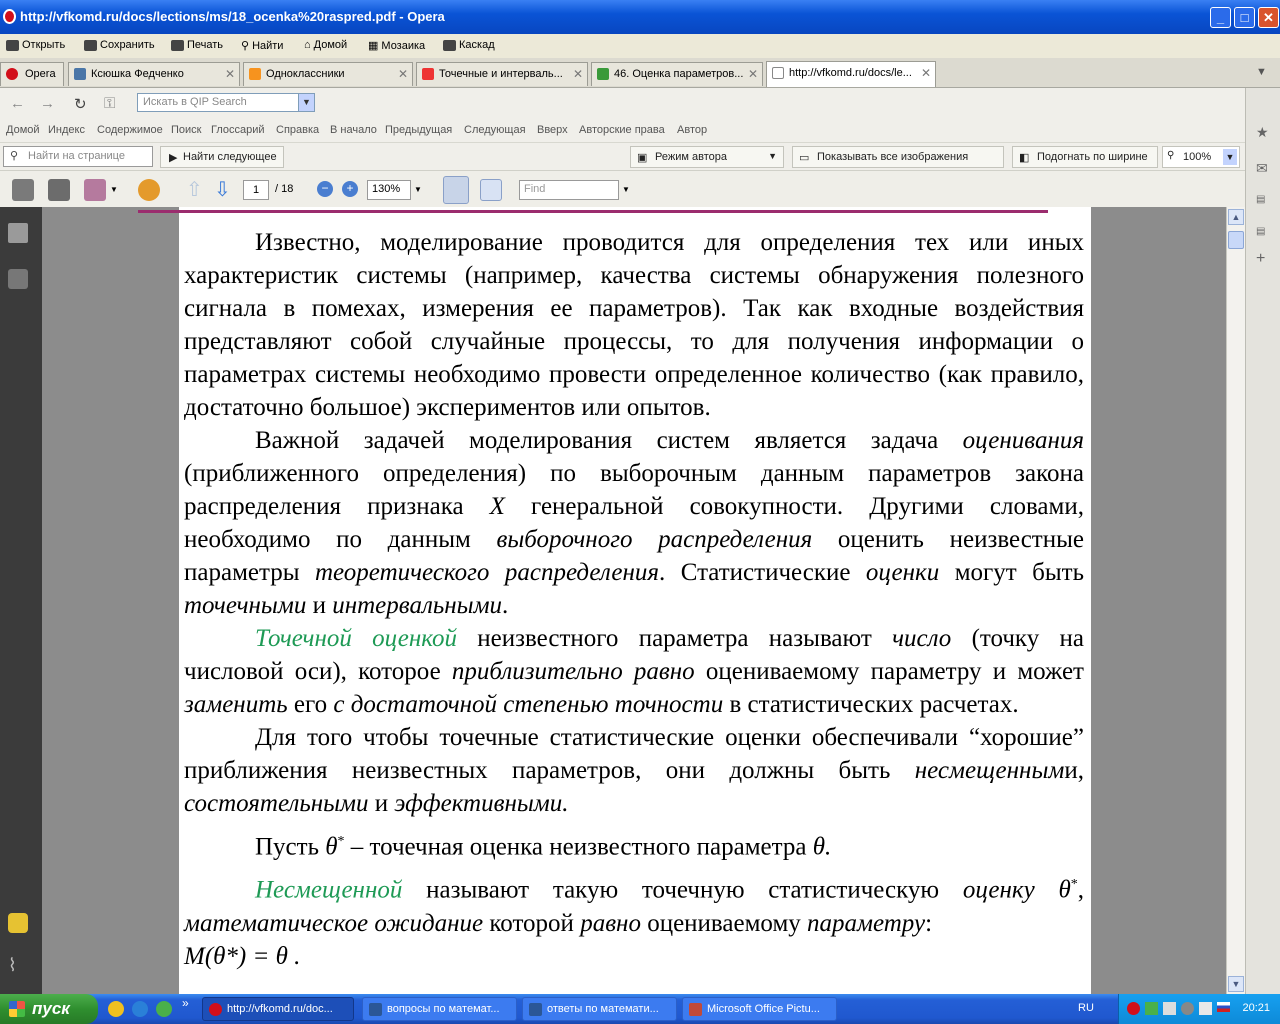  What do you see at coordinates (226, 102) in the screenshot?
I see `qip-search-input: Искать в QIP Search ▼` at bounding box center [226, 102].